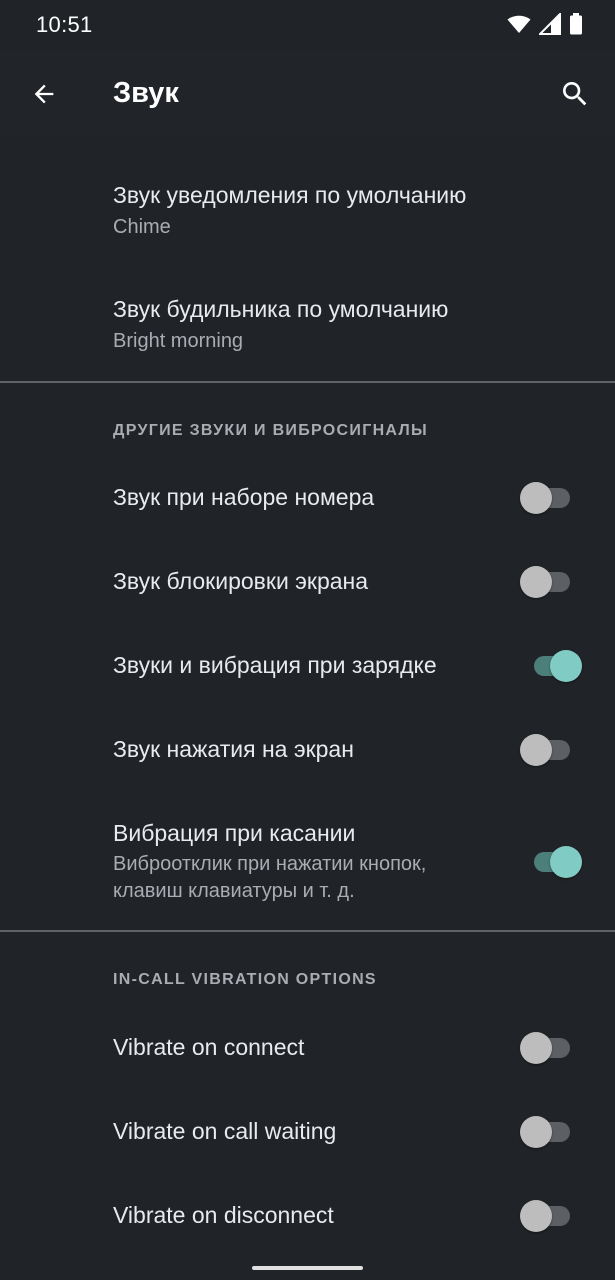 The image size is (615, 1280). What do you see at coordinates (270, 430) in the screenshot?
I see `category-header-other-sounds: ДРУГИЕ ЗВУКИ И ВИБРОСИГНАЛЫ` at bounding box center [270, 430].